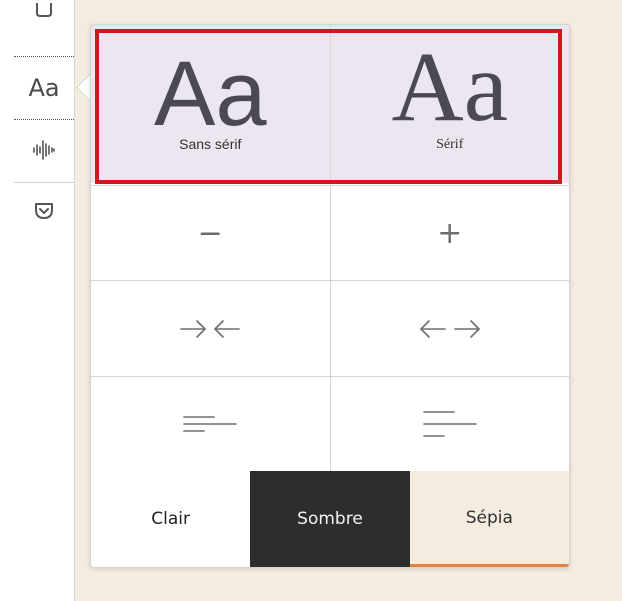  I want to click on light-theme-label: Clair, so click(171, 519).